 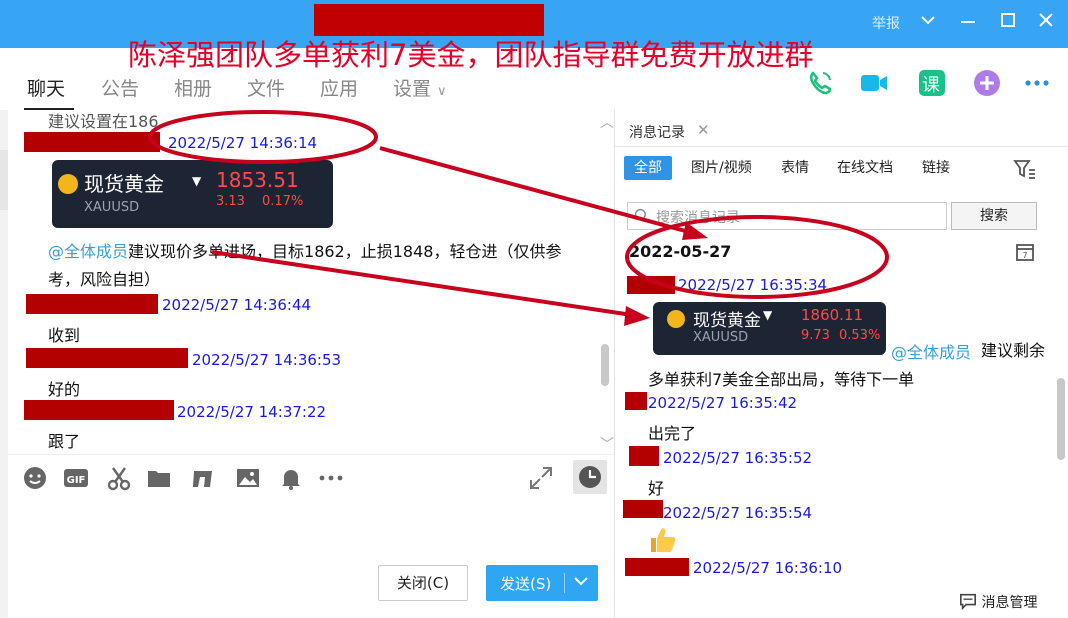 I want to click on message-management-button: 消息管理, so click(x=998, y=602).